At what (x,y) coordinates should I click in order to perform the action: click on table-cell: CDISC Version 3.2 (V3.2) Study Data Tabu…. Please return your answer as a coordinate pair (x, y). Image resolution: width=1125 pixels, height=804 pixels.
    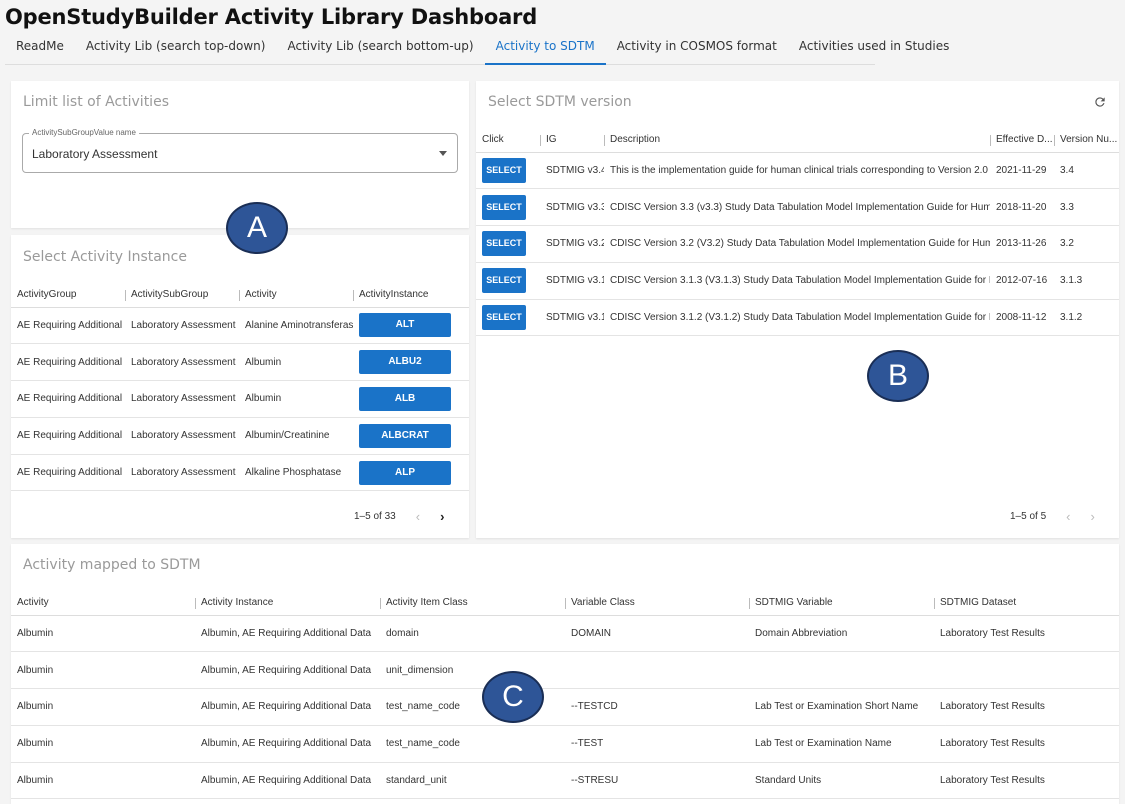
    Looking at the image, I should click on (797, 244).